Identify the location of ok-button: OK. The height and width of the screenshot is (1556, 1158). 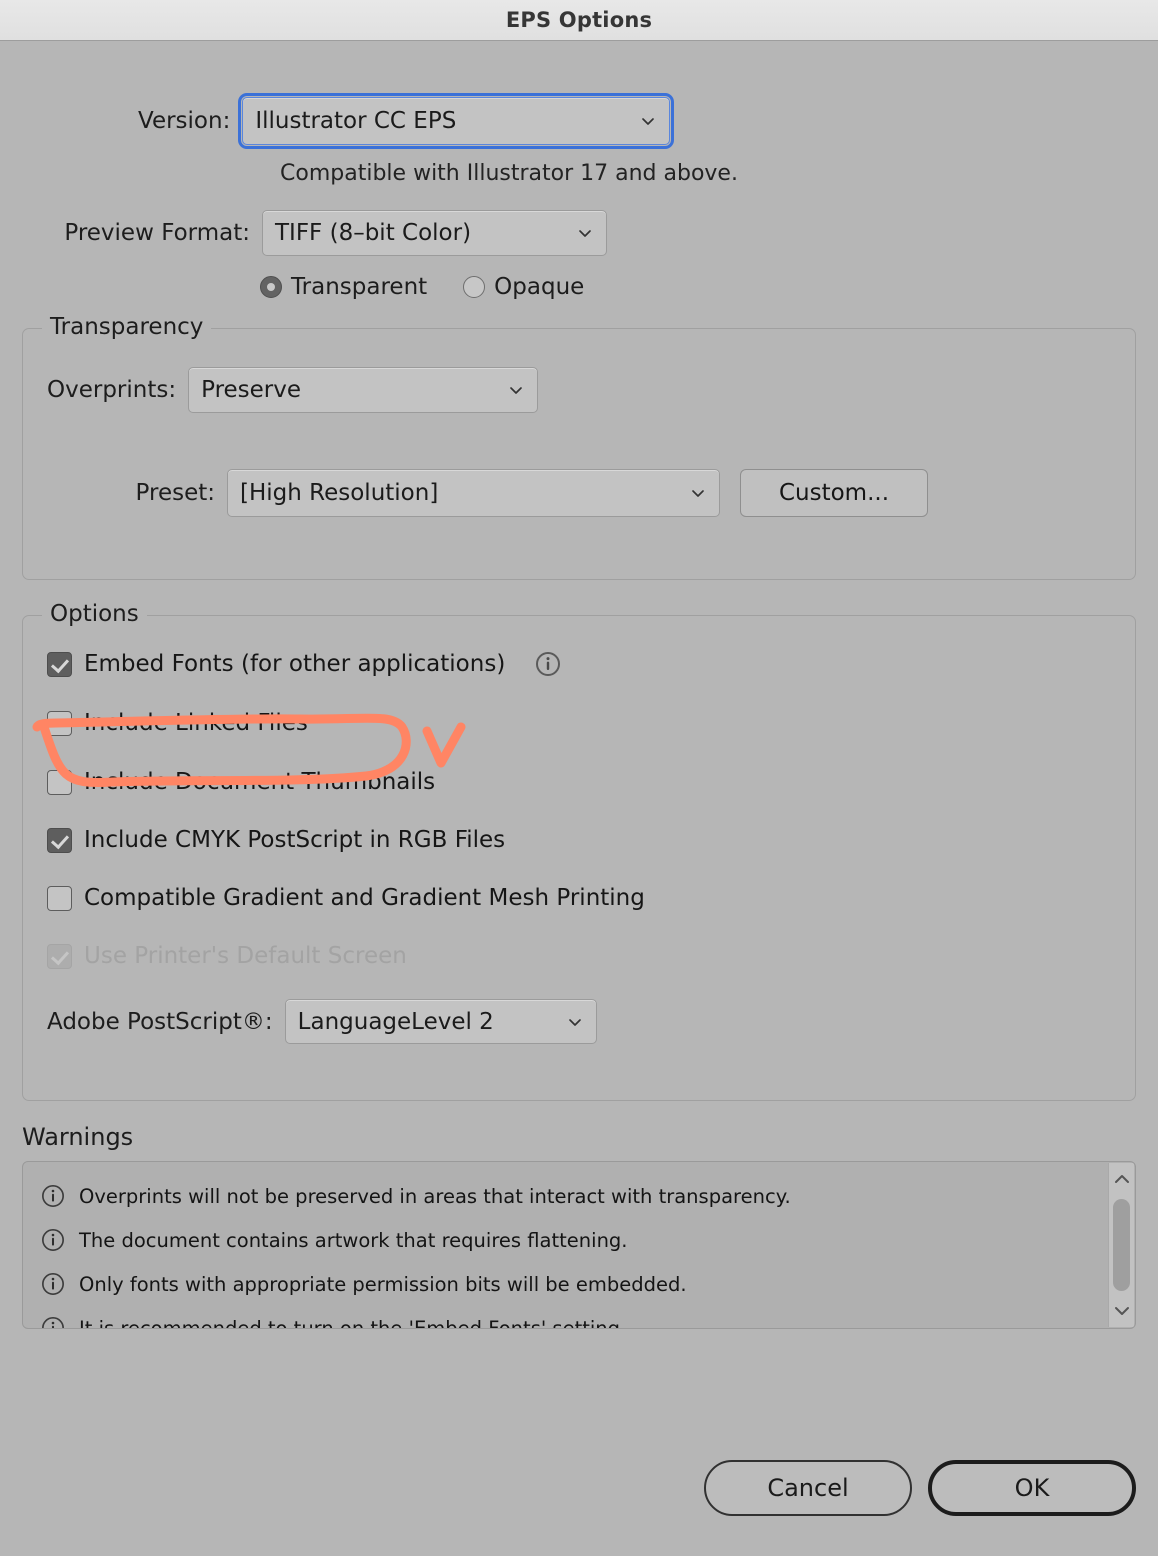
(1032, 1488).